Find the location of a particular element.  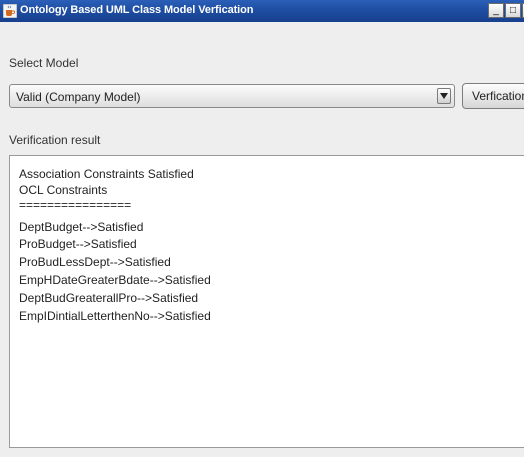

verification-result-label: Verification result is located at coordinates (55, 140).